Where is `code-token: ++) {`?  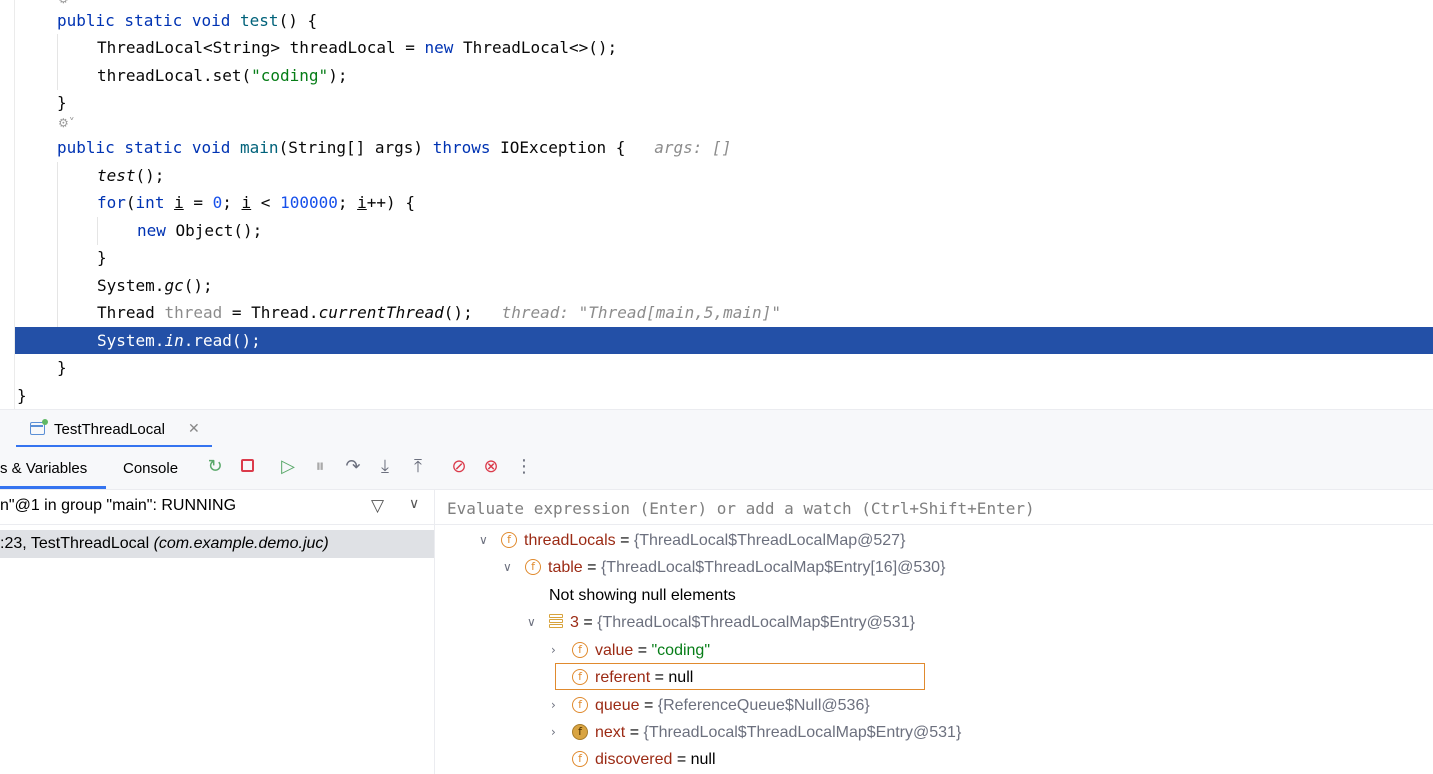
code-token: ++) { is located at coordinates (390, 202).